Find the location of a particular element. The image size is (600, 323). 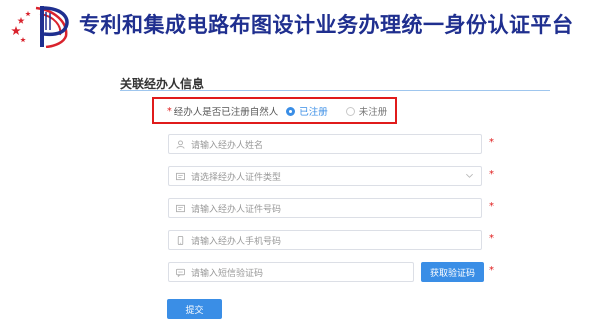

submit-button: 提交 is located at coordinates (194, 309).